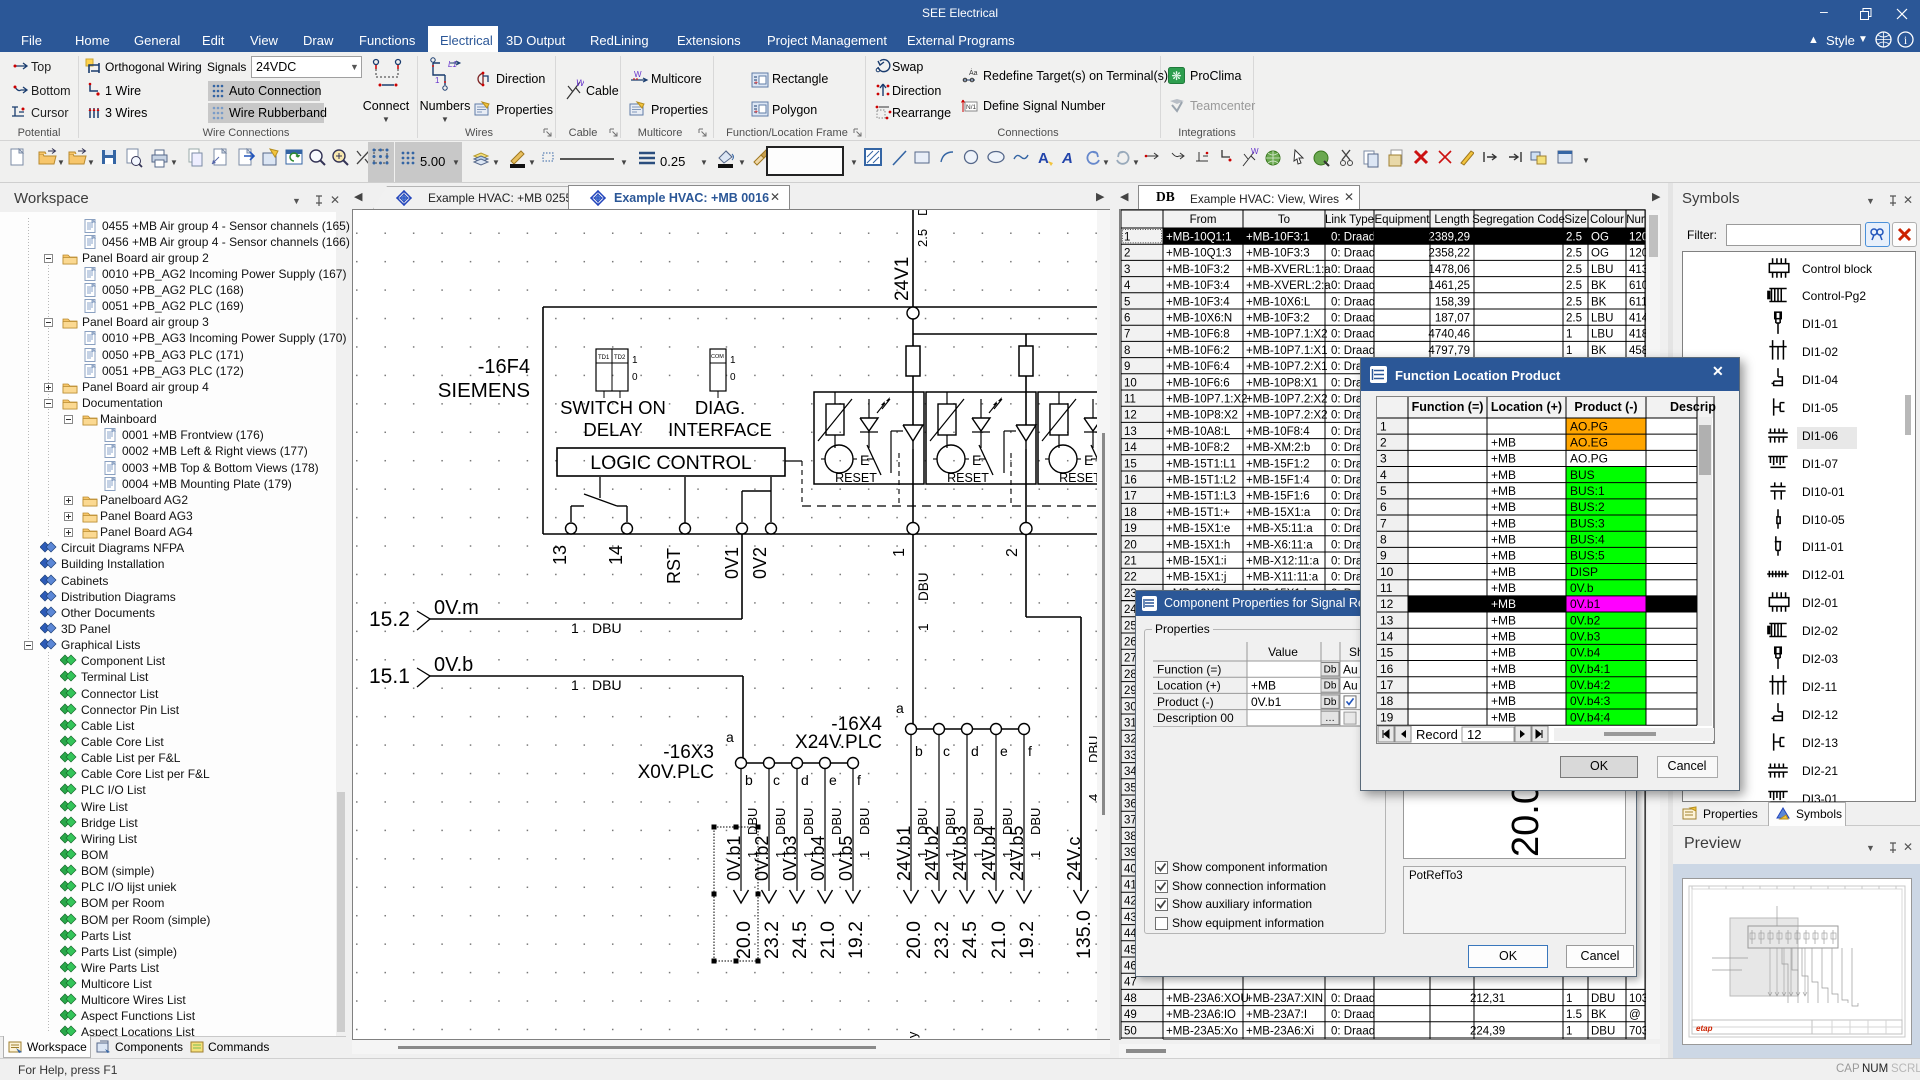 The width and height of the screenshot is (1920, 1080). What do you see at coordinates (1199, 238) in the screenshot?
I see `svg-text: +MB-10Q1:1` at bounding box center [1199, 238].